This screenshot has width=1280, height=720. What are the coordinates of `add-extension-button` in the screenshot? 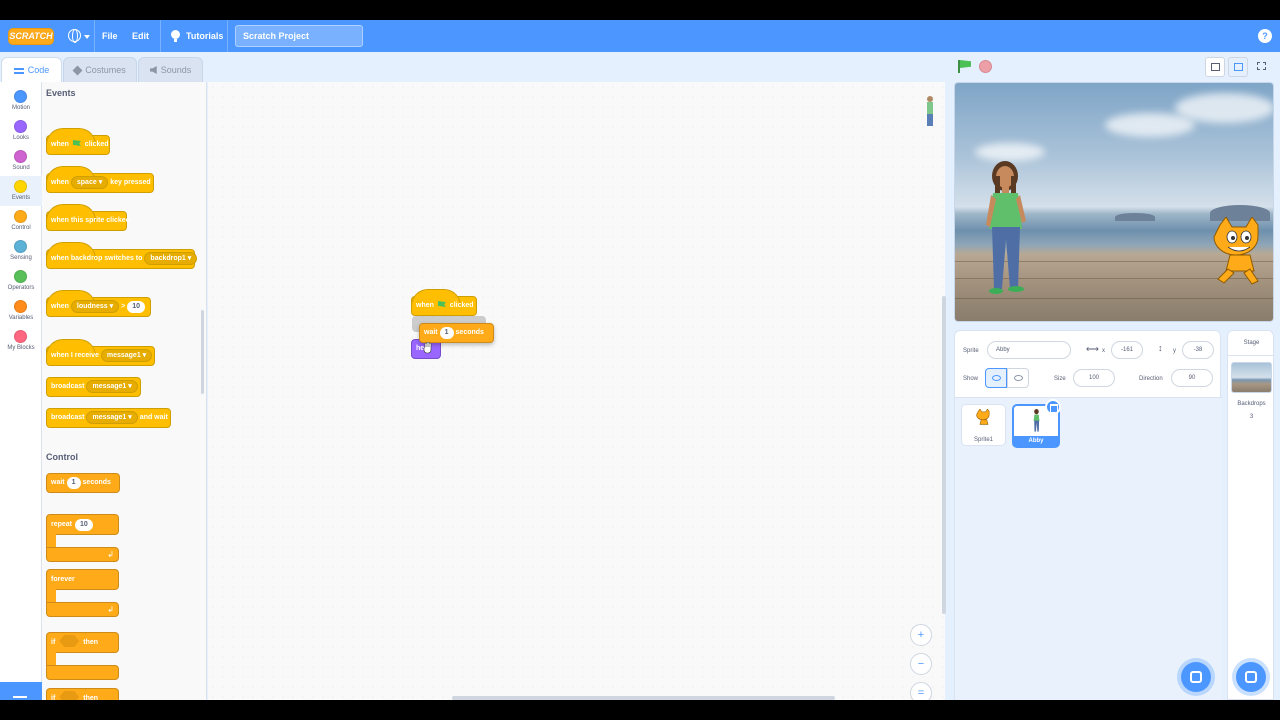 It's located at (21, 691).